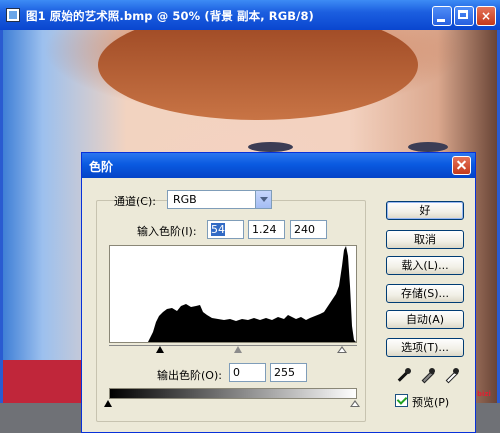 This screenshot has width=500, height=433. I want to click on levels-dialog-titlebar: 色阶, so click(278, 165).